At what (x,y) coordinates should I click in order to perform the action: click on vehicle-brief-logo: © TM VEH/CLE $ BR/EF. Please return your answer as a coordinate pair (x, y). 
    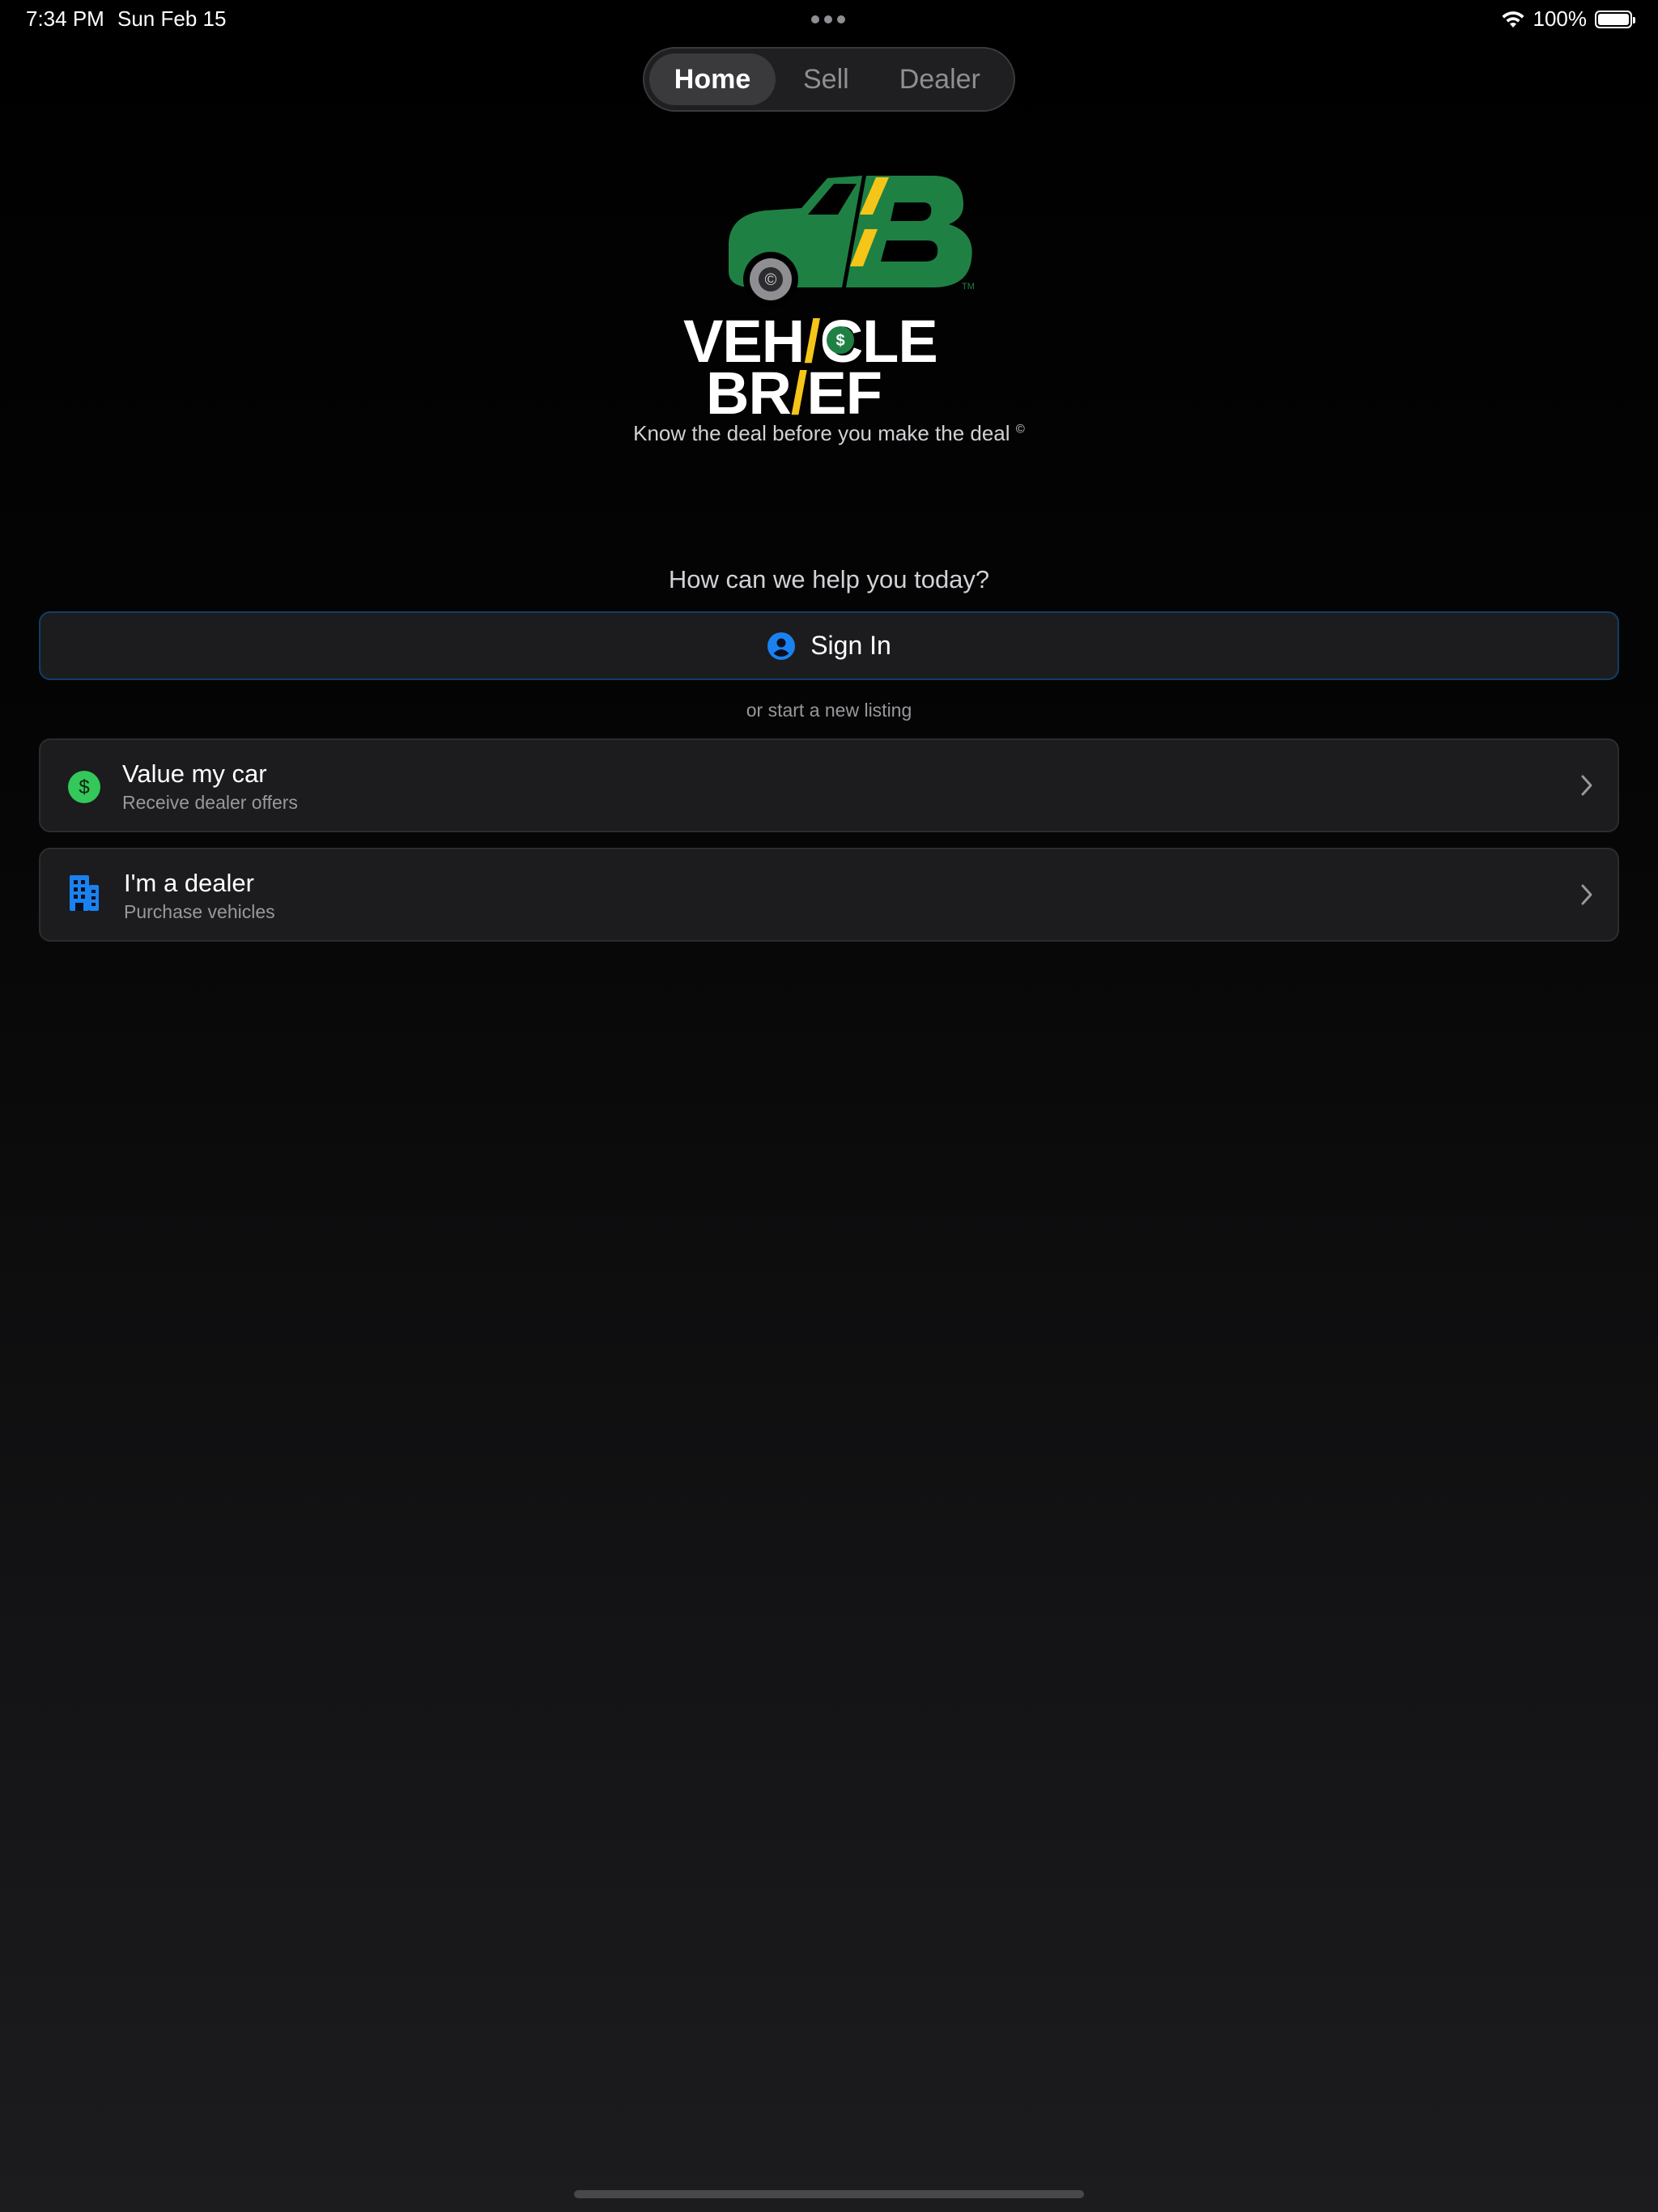
    Looking at the image, I should click on (834, 295).